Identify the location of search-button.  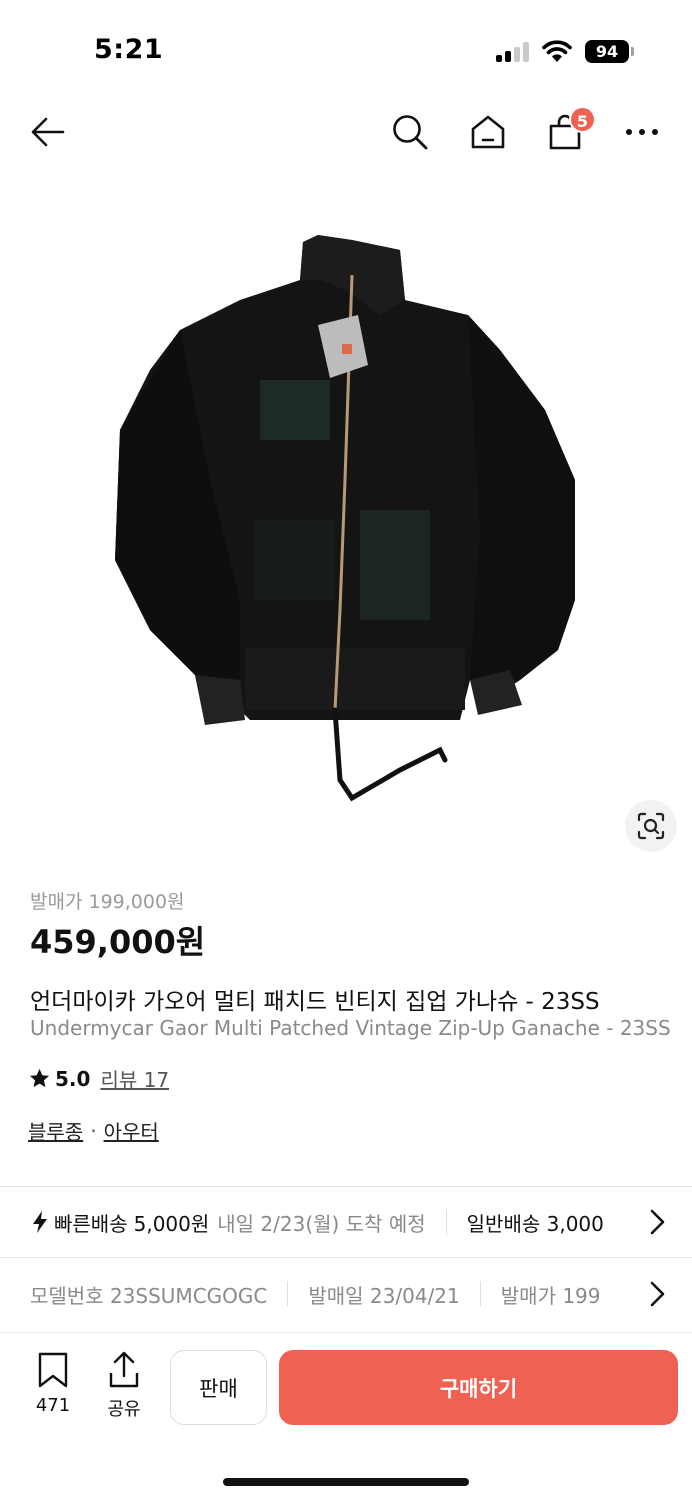
(410, 132).